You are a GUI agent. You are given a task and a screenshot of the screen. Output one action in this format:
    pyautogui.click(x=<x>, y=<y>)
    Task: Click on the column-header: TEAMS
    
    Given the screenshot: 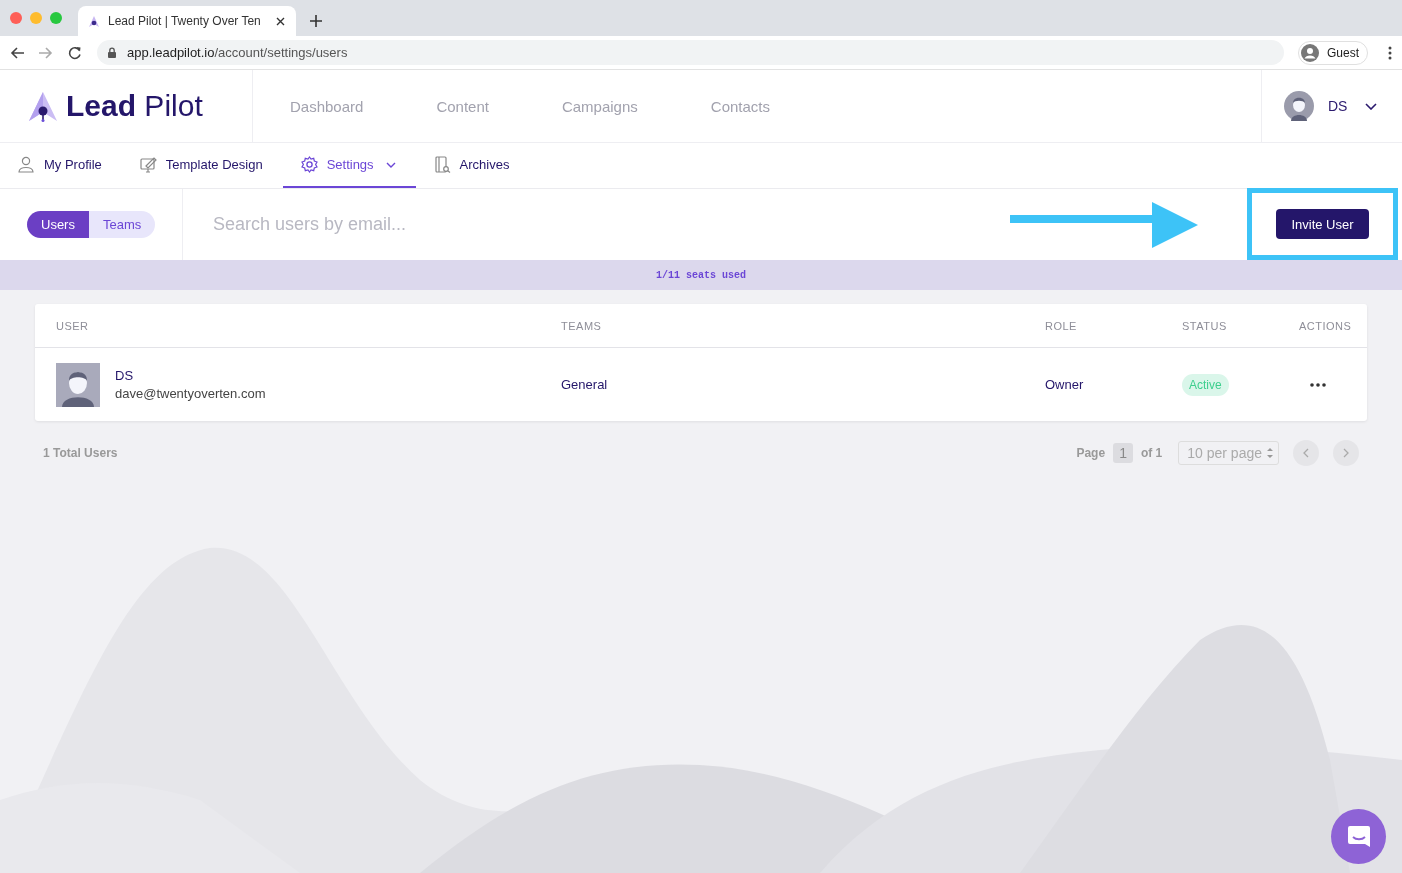 What is the action you would take?
    pyautogui.click(x=582, y=325)
    